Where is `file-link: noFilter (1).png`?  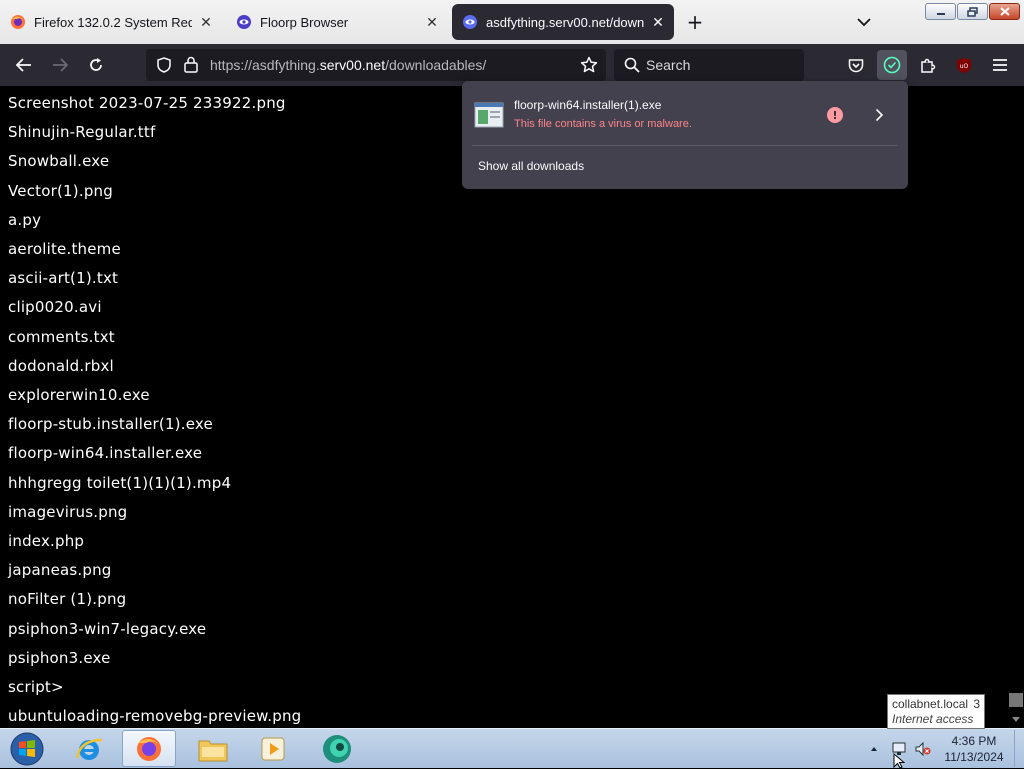
file-link: noFilter (1).png is located at coordinates (67, 599).